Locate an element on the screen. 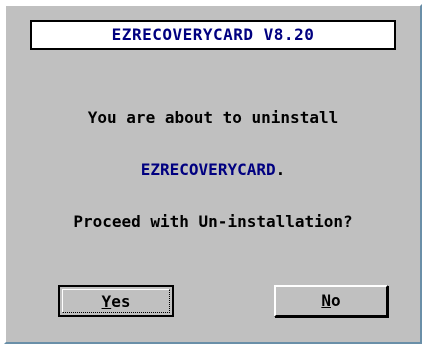 This screenshot has height=348, width=426. dialog-title: EZRECOVERYCARD V8.20 is located at coordinates (213, 35).